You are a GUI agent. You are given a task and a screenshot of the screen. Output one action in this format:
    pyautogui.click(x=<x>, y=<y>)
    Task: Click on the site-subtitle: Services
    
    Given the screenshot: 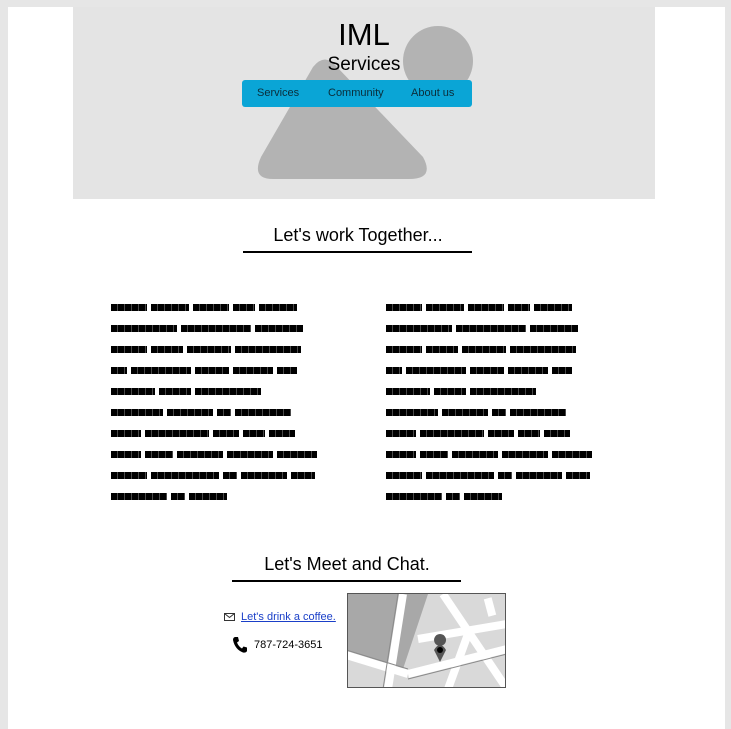 What is the action you would take?
    pyautogui.click(x=364, y=64)
    